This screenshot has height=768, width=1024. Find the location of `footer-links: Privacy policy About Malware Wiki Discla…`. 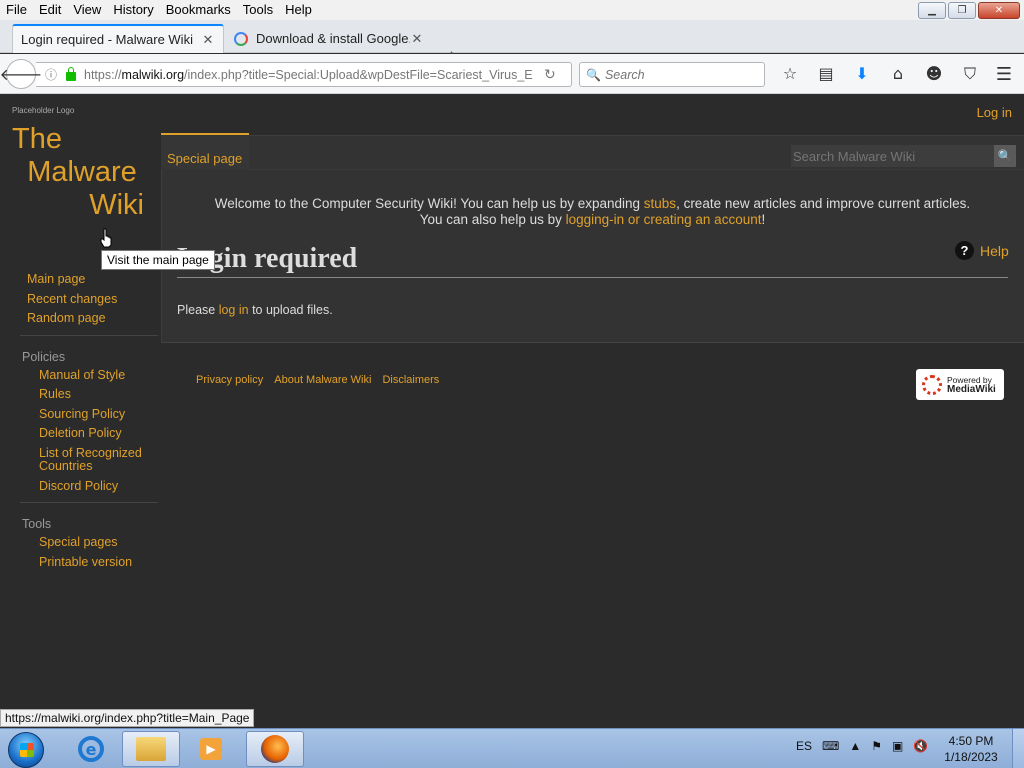

footer-links: Privacy policy About Malware Wiki Discla… is located at coordinates (317, 380).